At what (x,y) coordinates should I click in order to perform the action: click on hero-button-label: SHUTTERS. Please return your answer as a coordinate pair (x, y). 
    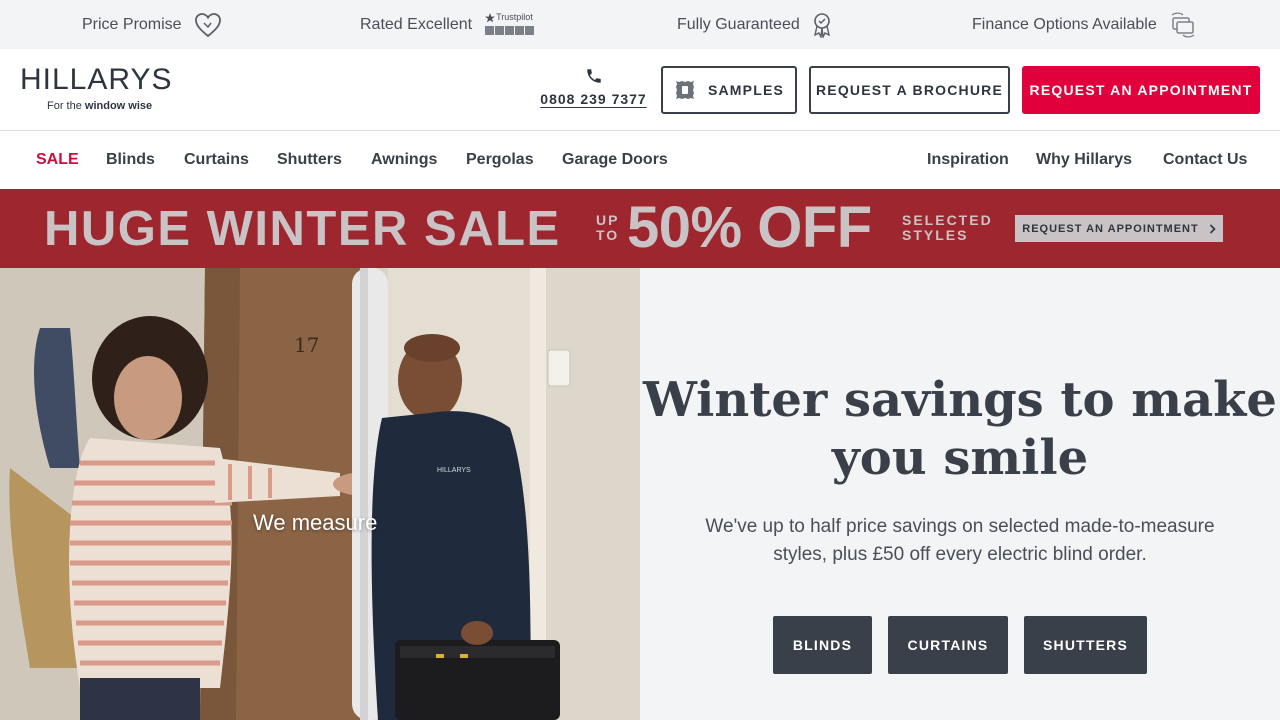
    Looking at the image, I should click on (1085, 645).